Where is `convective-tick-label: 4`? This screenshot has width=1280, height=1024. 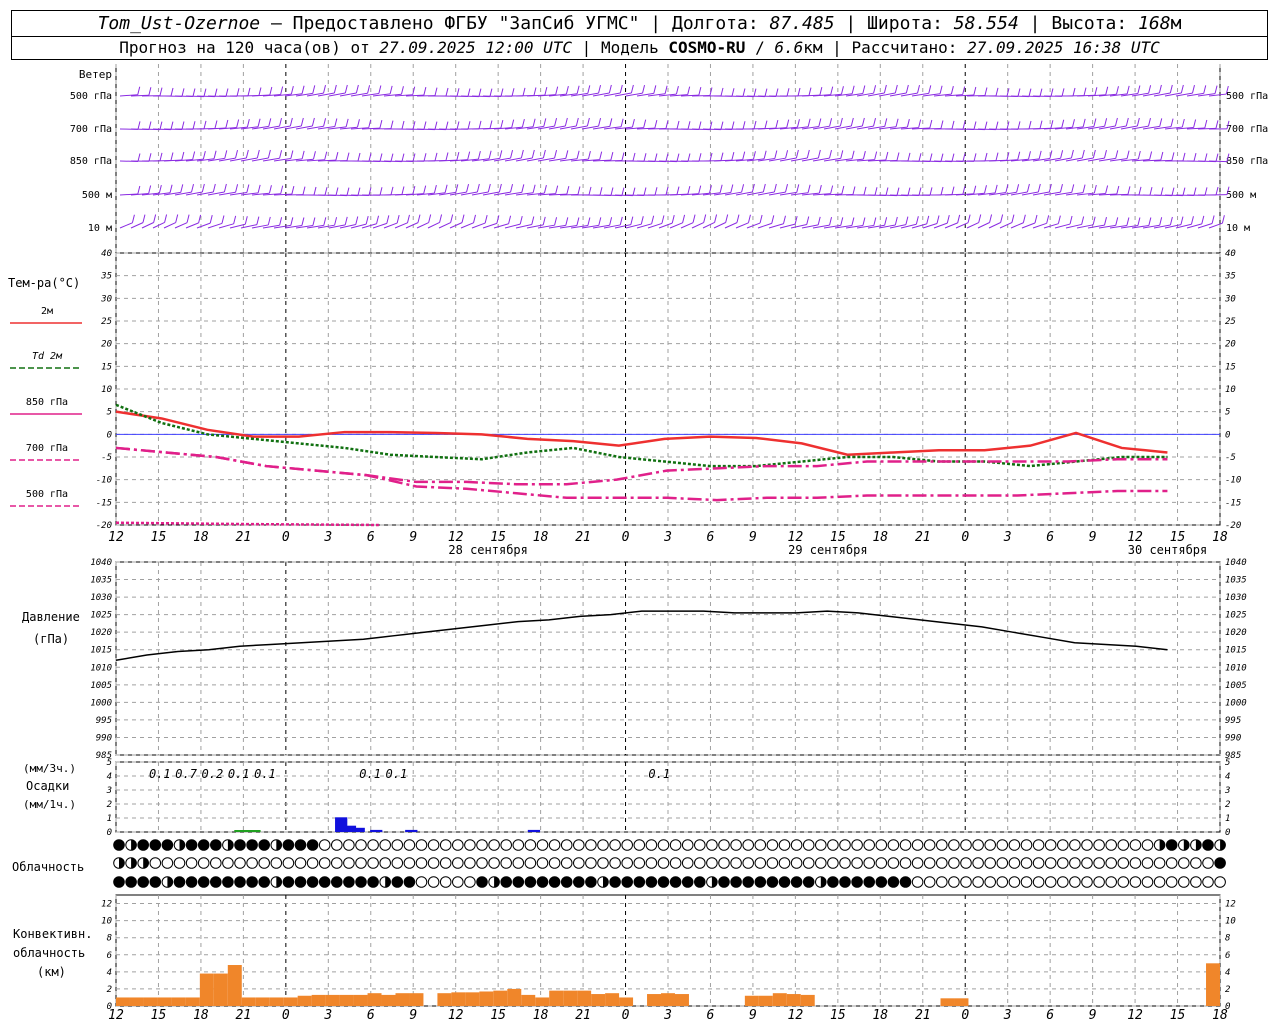
convective-tick-label: 4 is located at coordinates (109, 973).